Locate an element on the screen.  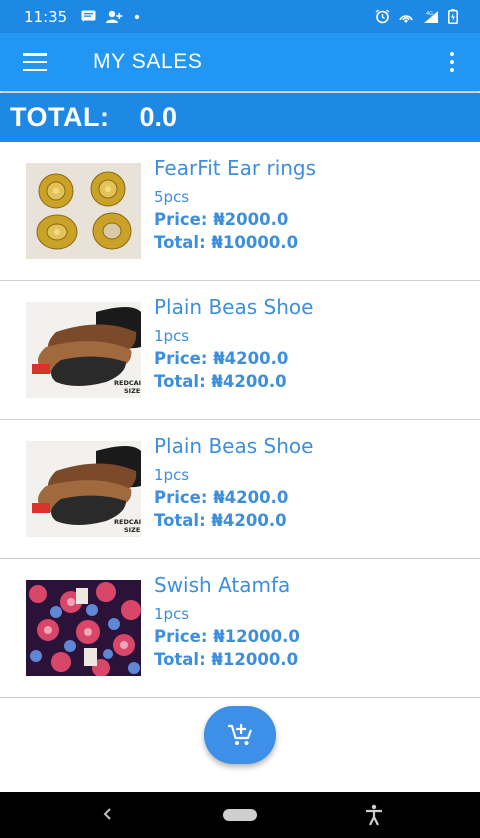
svg-text: 4G is located at coordinates (429, 14).